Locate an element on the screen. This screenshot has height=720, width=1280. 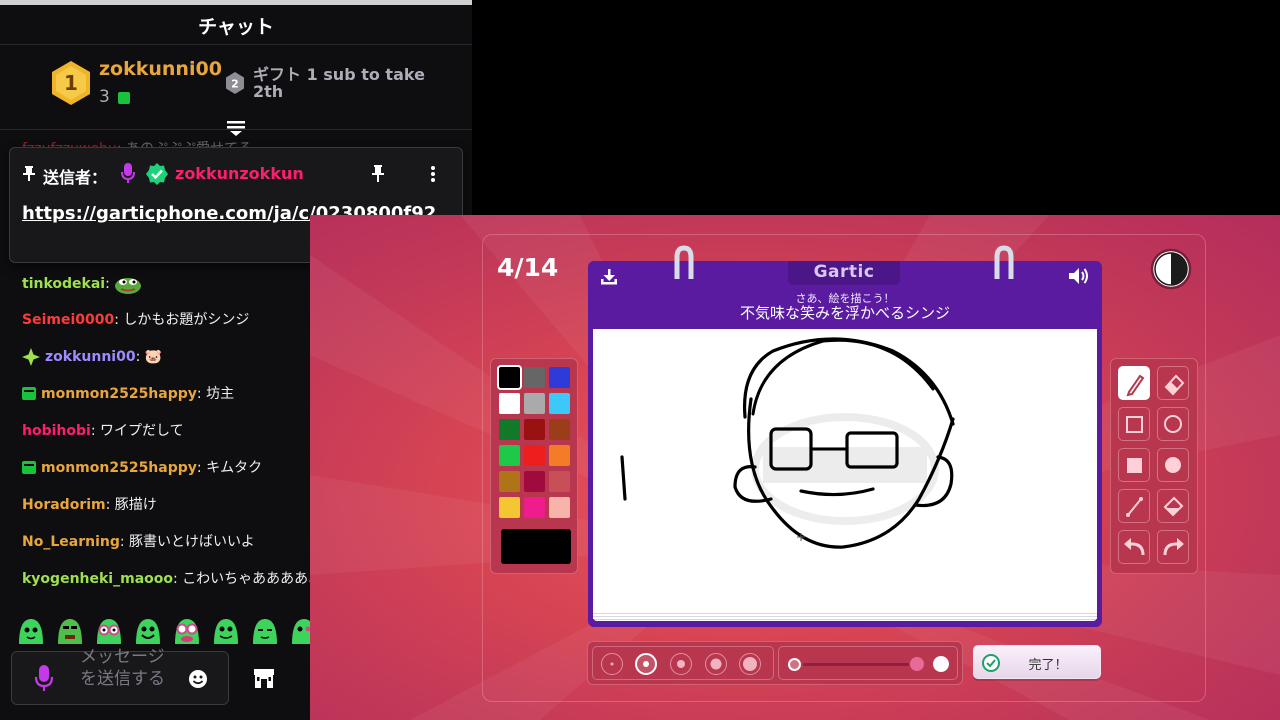
leaderboard-first-name: zokkunni00 is located at coordinates (160, 69).